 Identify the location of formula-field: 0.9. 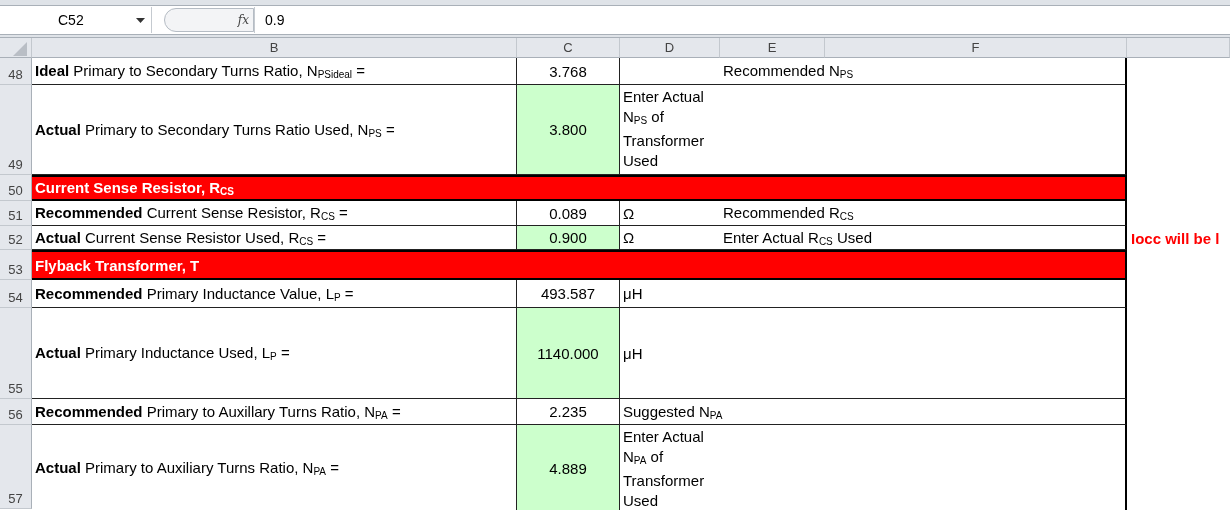
(742, 20).